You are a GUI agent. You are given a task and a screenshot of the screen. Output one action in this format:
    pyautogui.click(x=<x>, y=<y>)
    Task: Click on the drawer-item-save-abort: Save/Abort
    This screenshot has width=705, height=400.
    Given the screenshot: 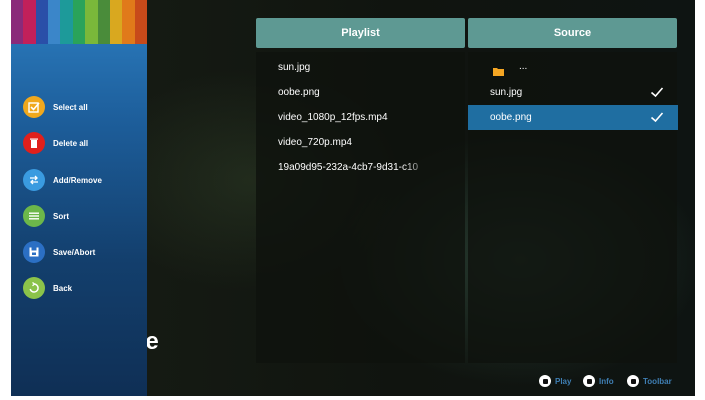 What is the action you would take?
    pyautogui.click(x=59, y=252)
    